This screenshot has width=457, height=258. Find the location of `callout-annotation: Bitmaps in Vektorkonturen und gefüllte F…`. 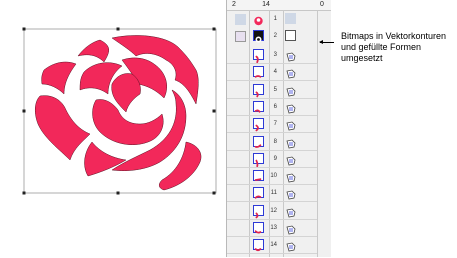

callout-annotation: Bitmaps in Vektorkonturen und gefüllte F… is located at coordinates (394, 47).